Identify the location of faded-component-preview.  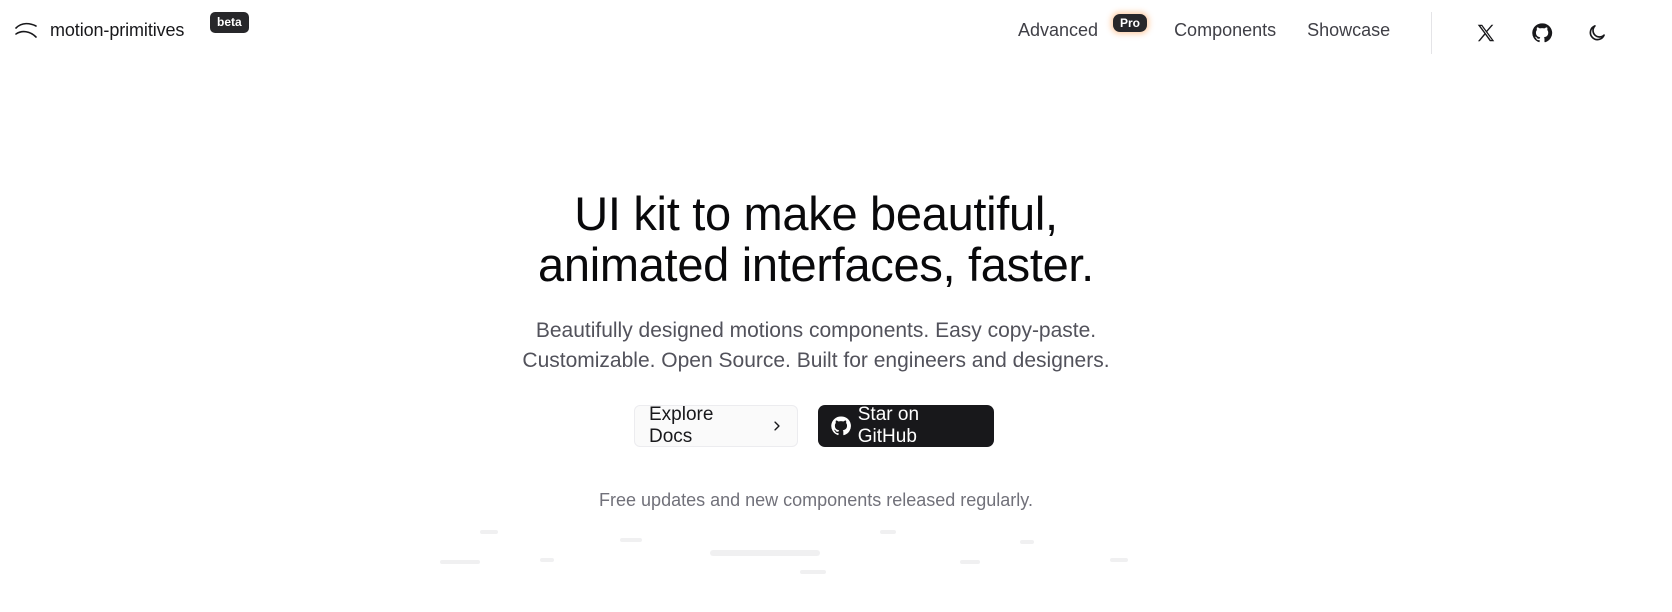
(784, 552).